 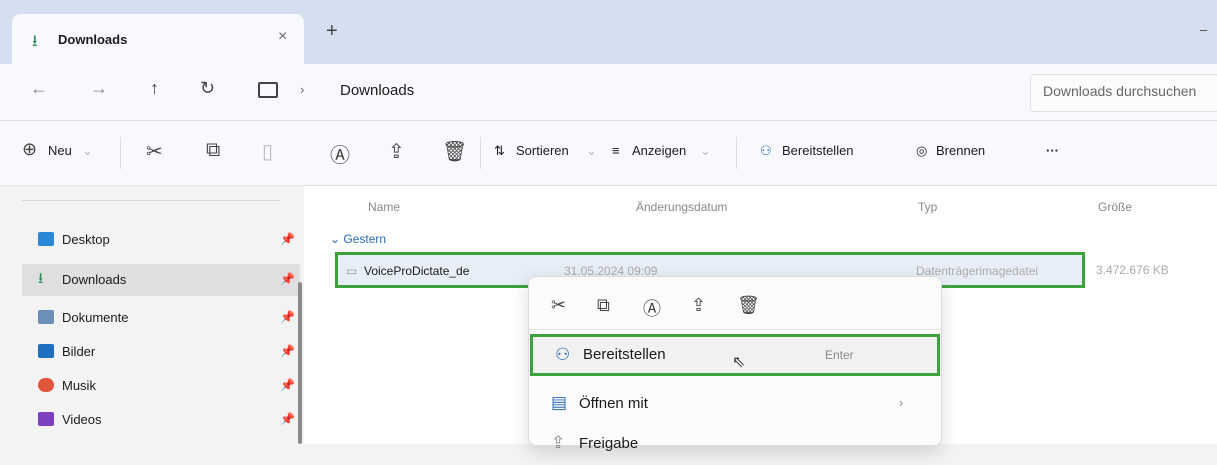 I want to click on sidebar-item-pictures: Bilder 📌, so click(x=161, y=352).